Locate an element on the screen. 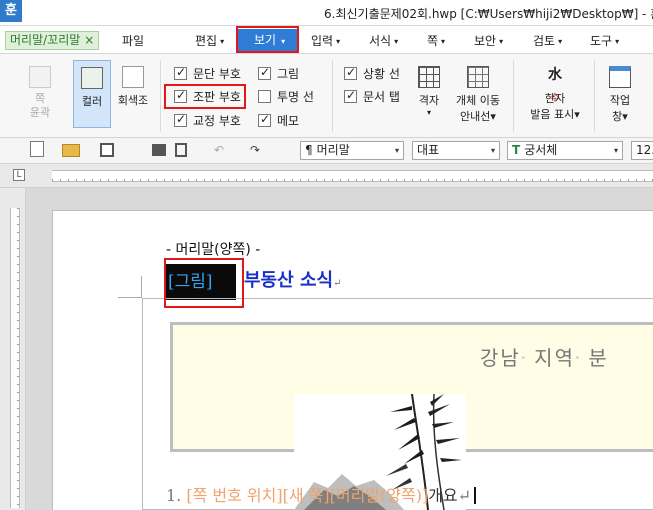 This screenshot has height=510, width=653. checkbox-label: 문서 탭 is located at coordinates (381, 97).